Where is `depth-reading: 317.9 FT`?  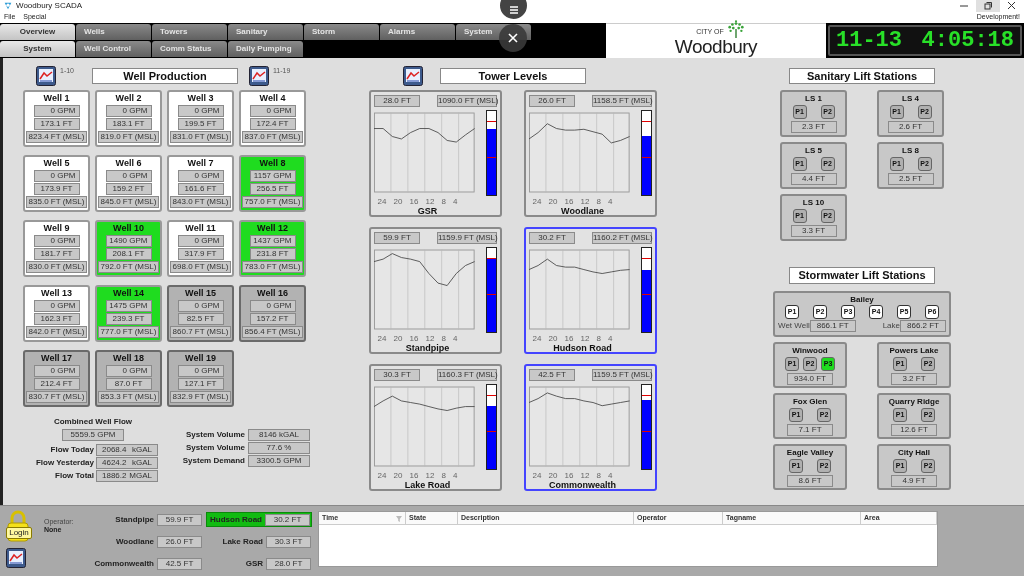
depth-reading: 317.9 FT is located at coordinates (200, 254).